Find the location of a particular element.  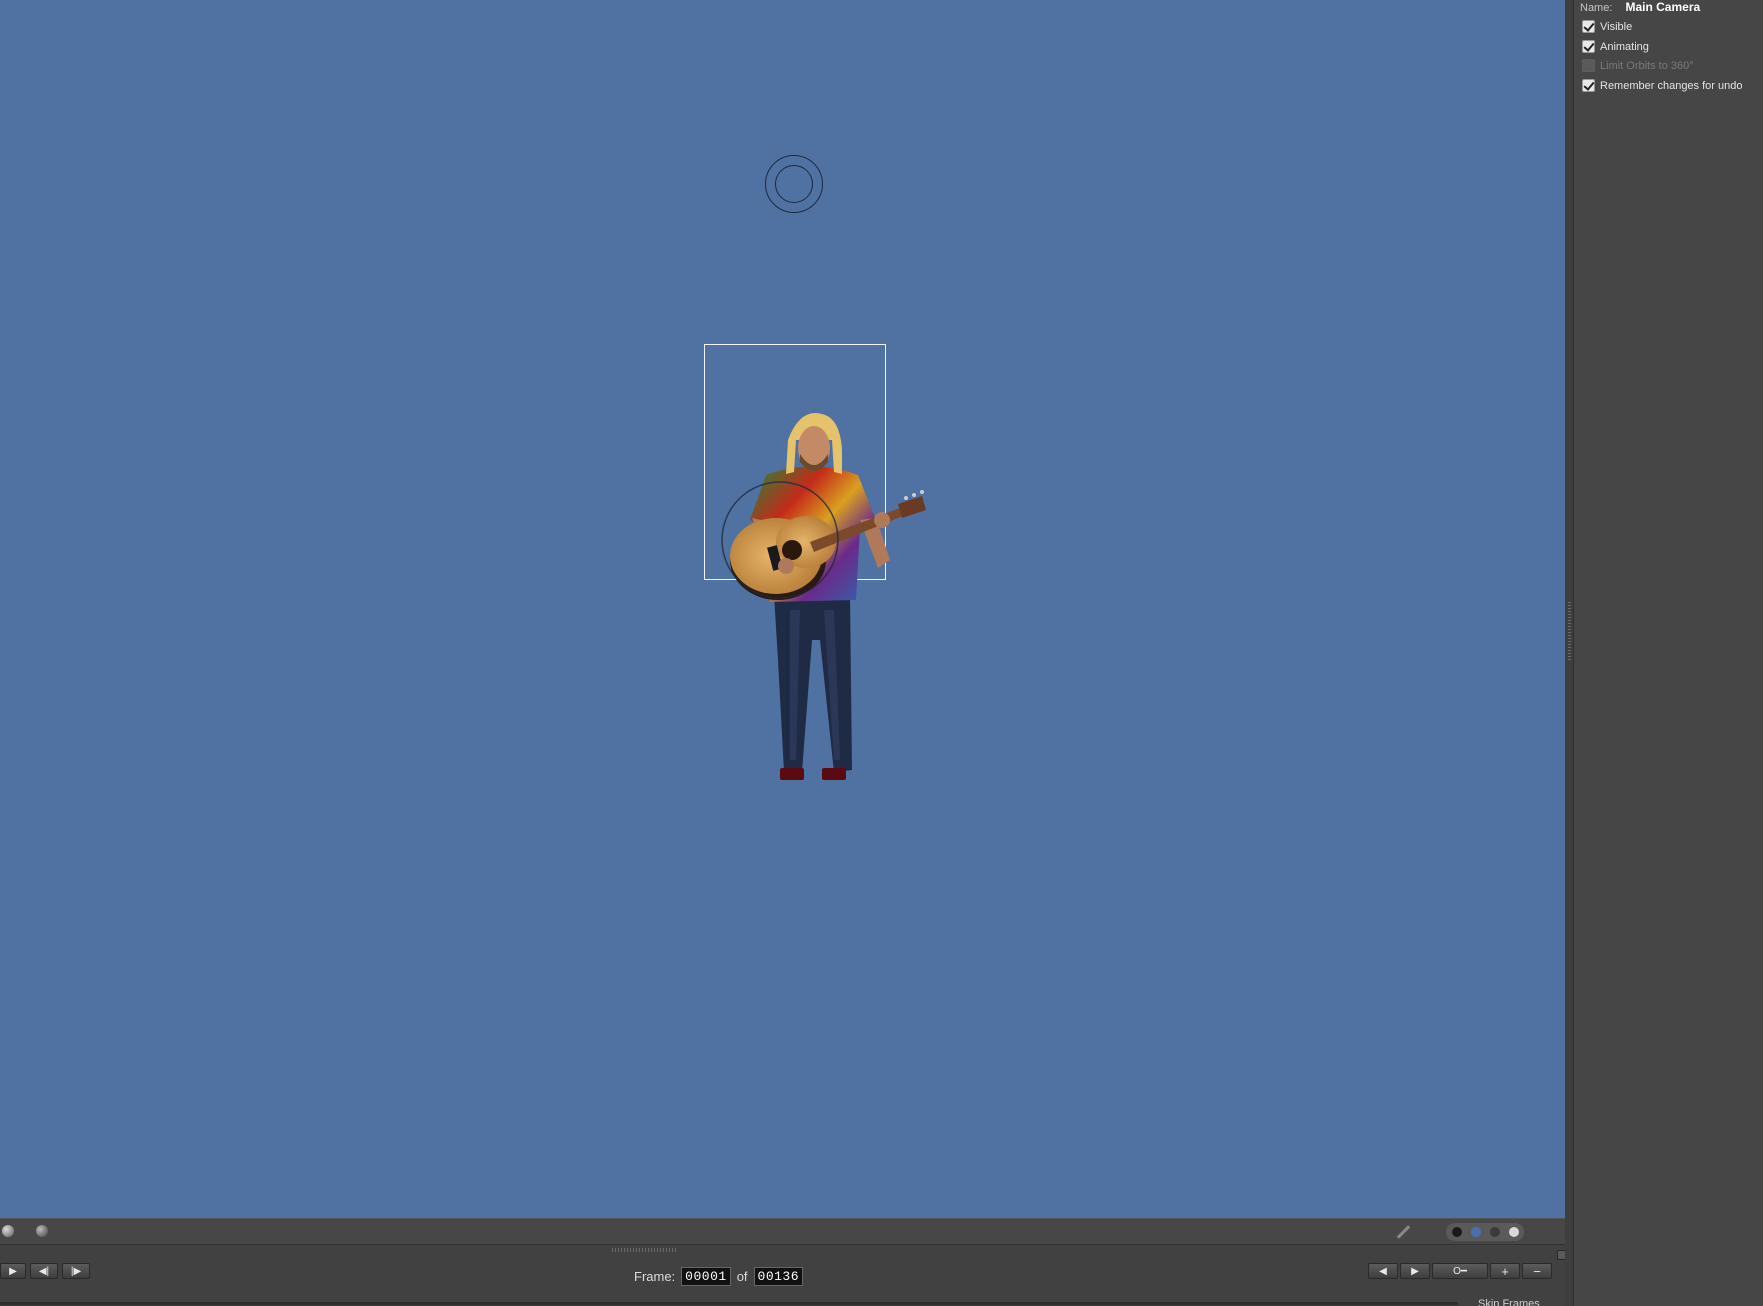

animating-label: Animating is located at coordinates (1624, 46).